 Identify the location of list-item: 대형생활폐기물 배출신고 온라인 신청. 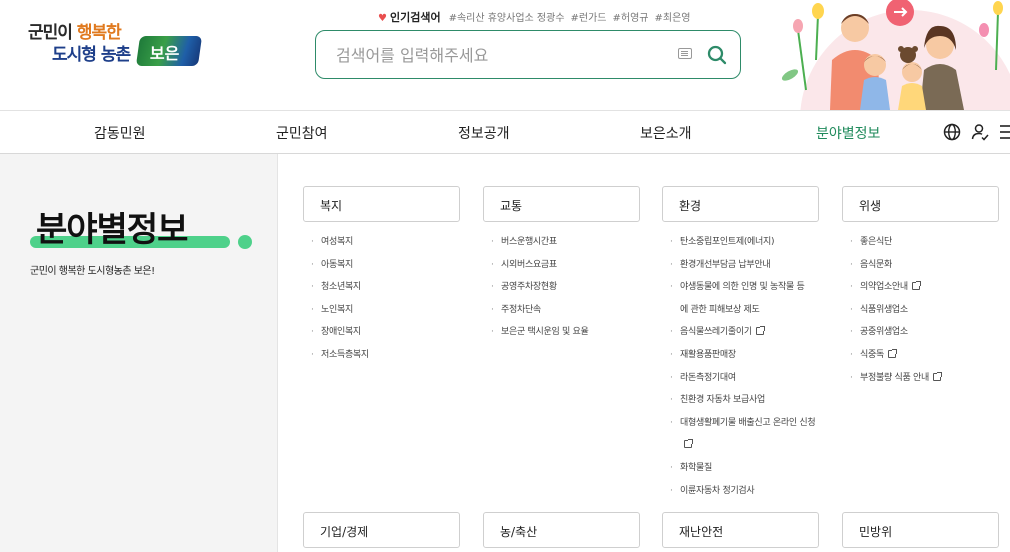
(744, 434).